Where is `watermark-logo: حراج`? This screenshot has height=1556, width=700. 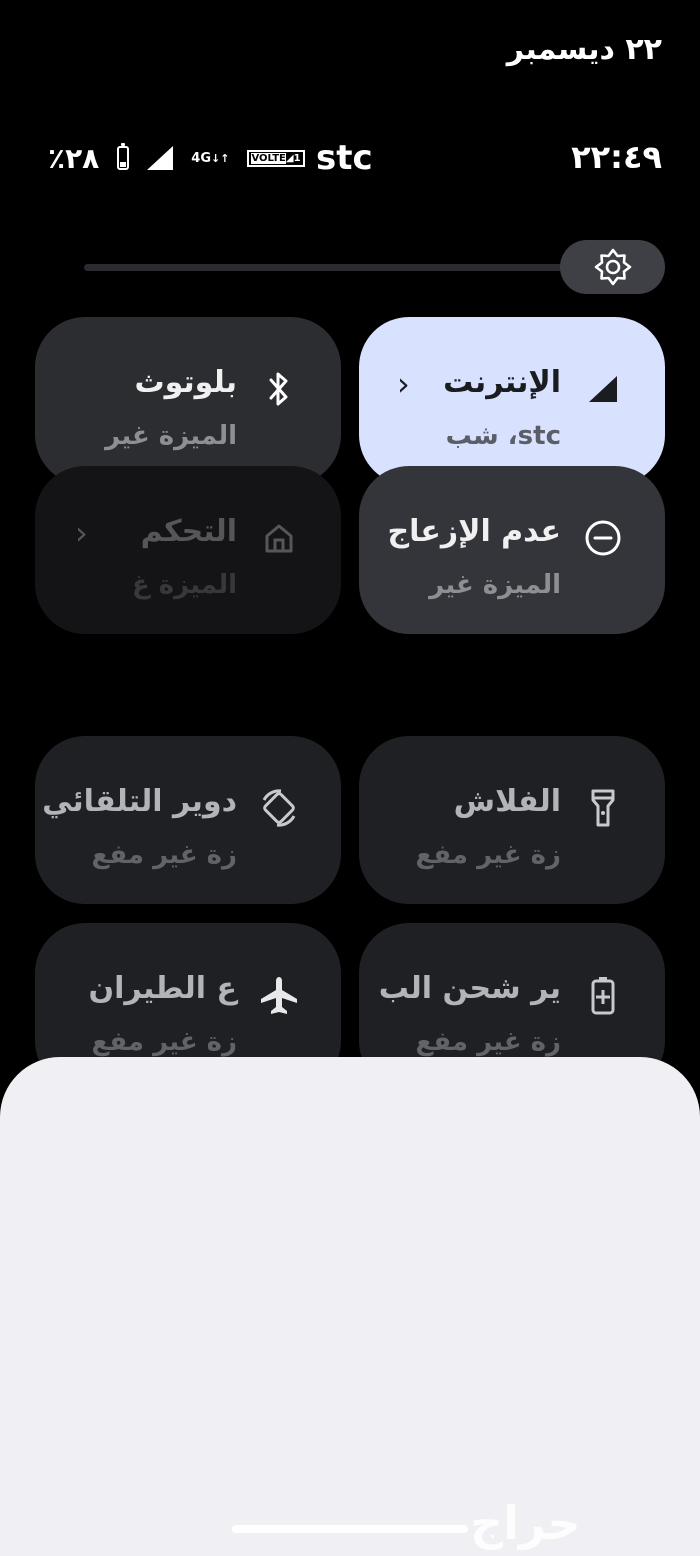
watermark-logo: حراج is located at coordinates (525, 1523).